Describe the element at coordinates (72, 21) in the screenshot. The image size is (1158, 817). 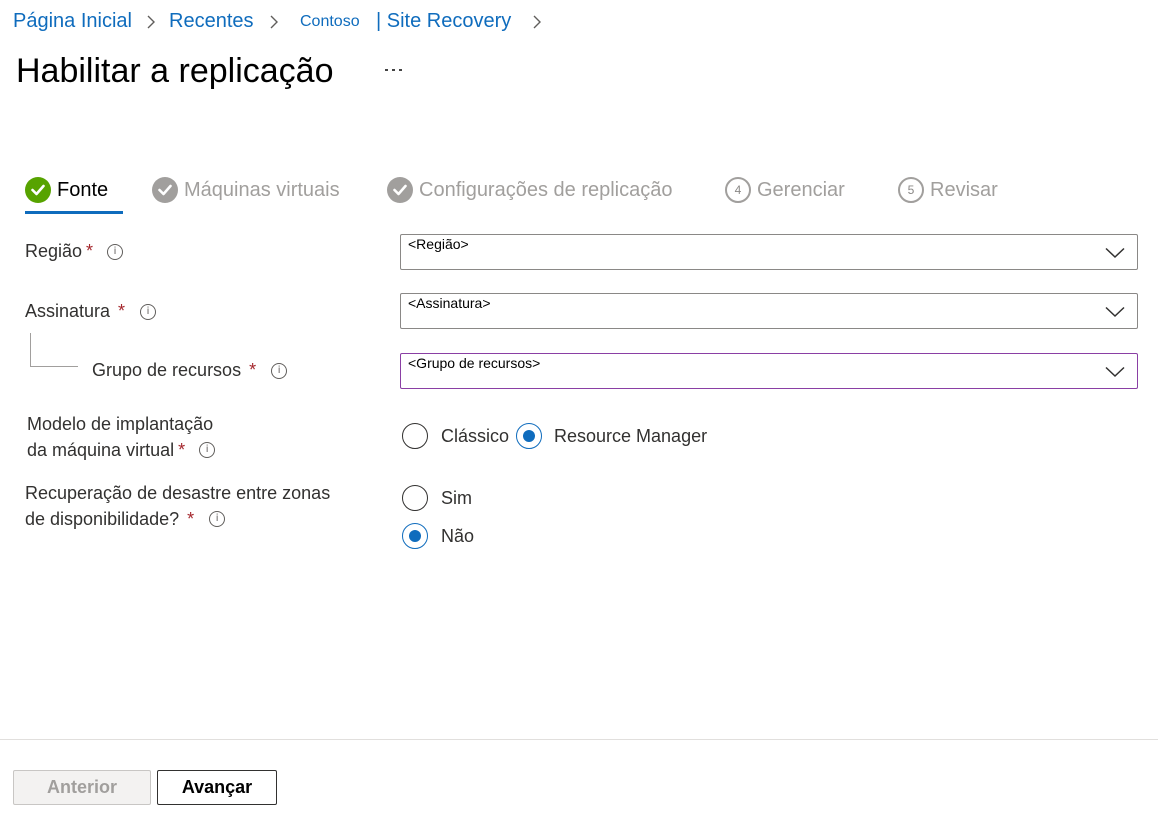
I see `breadcrumb-home: Página Inicial` at that location.